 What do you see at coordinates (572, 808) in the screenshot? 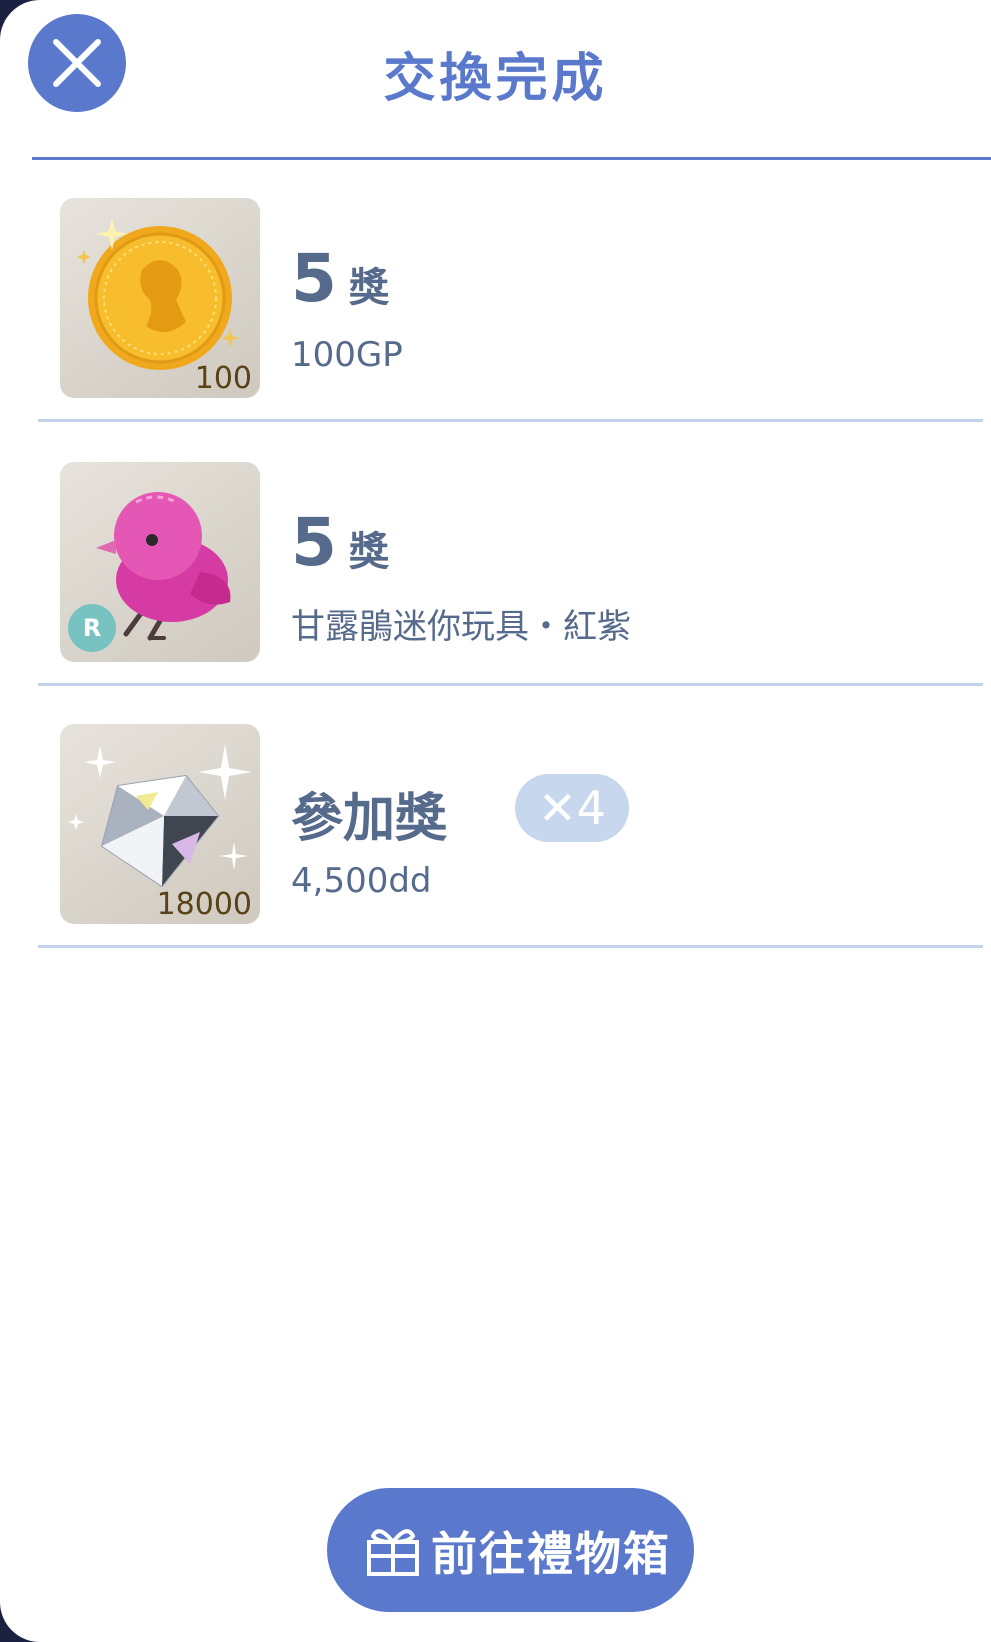
I see `quantity-badge: ✕4` at bounding box center [572, 808].